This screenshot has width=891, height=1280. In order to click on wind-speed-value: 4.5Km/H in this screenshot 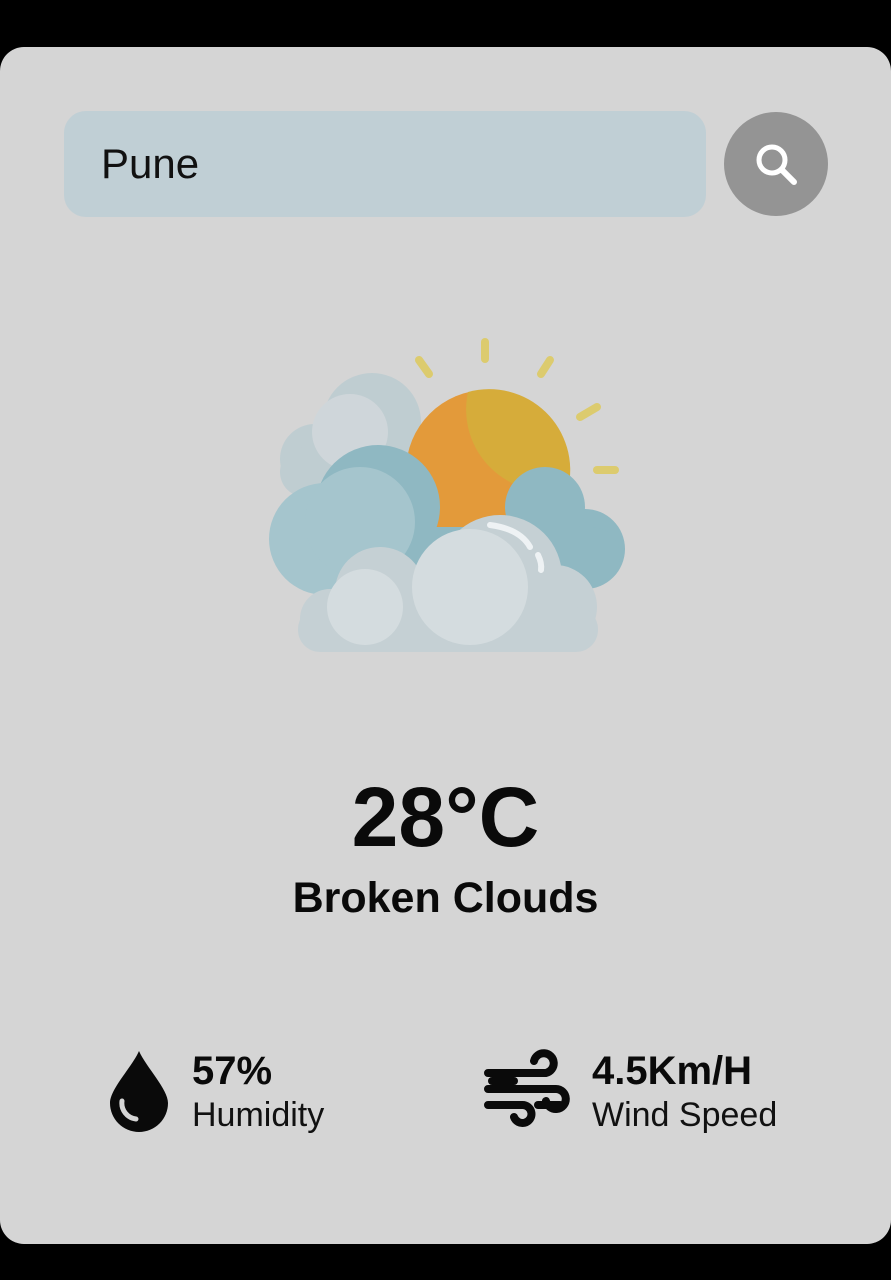, I will do `click(672, 1071)`.